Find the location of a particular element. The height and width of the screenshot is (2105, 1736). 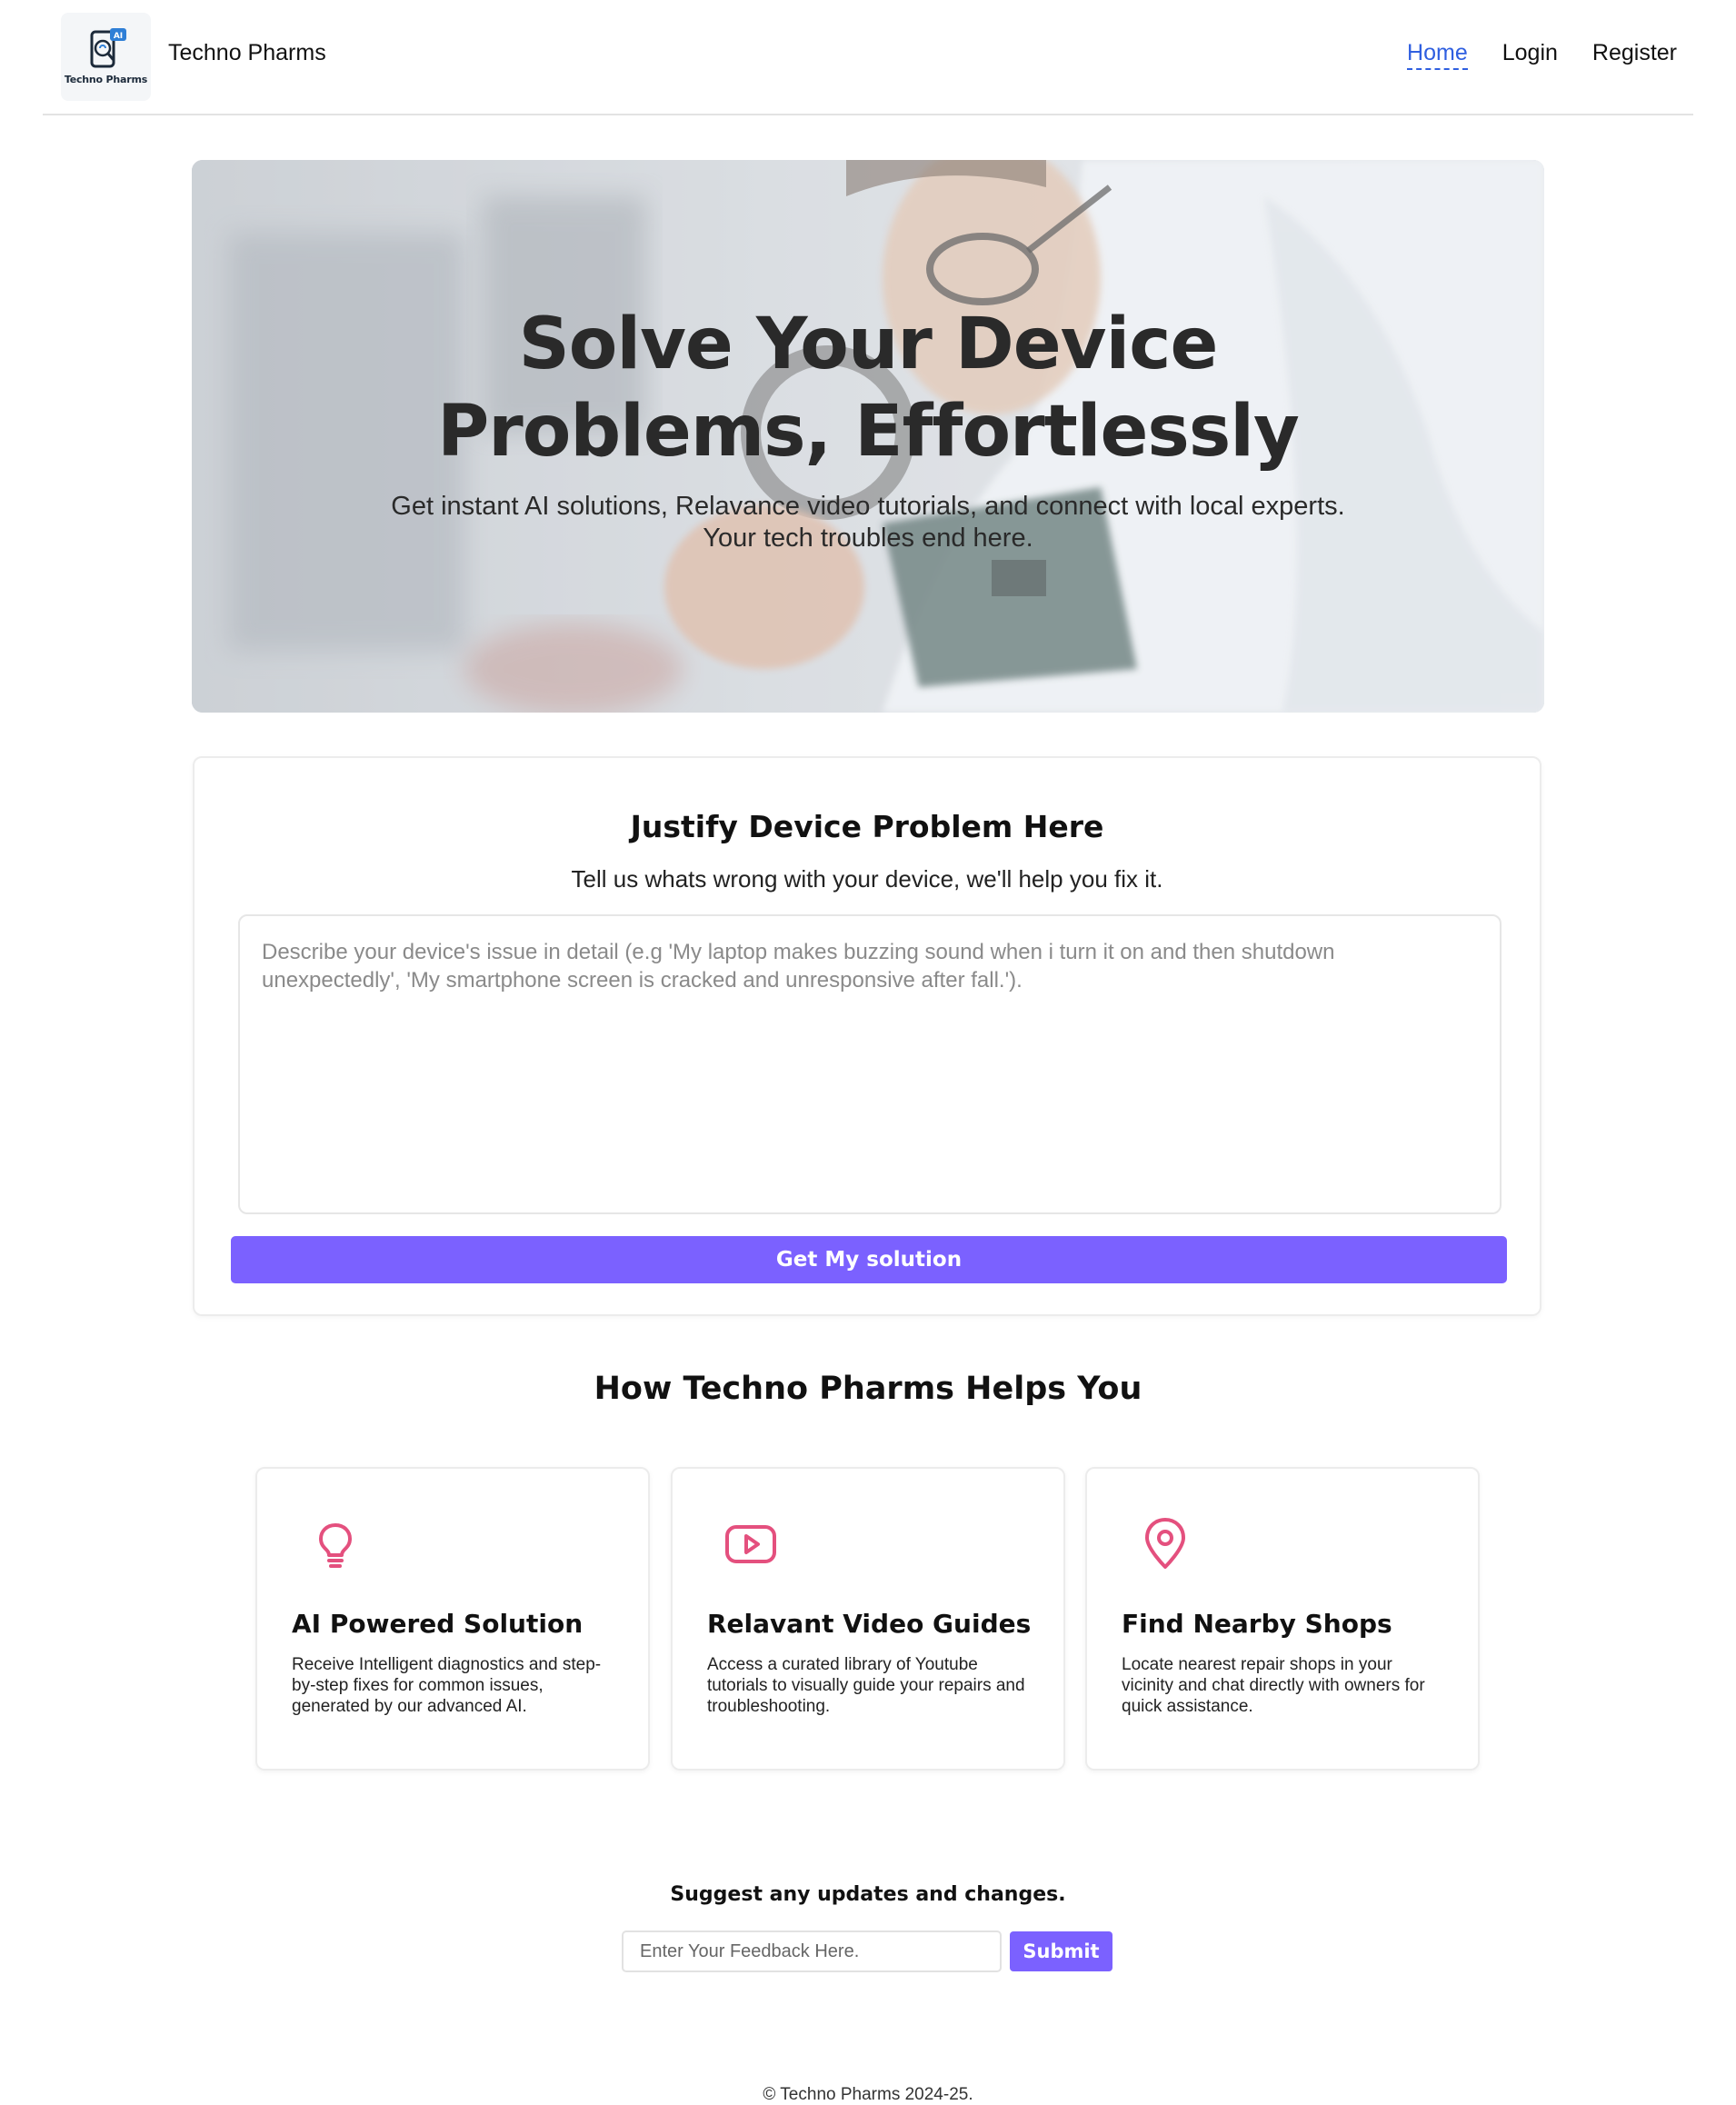

nav-register-link: Register is located at coordinates (1634, 55).